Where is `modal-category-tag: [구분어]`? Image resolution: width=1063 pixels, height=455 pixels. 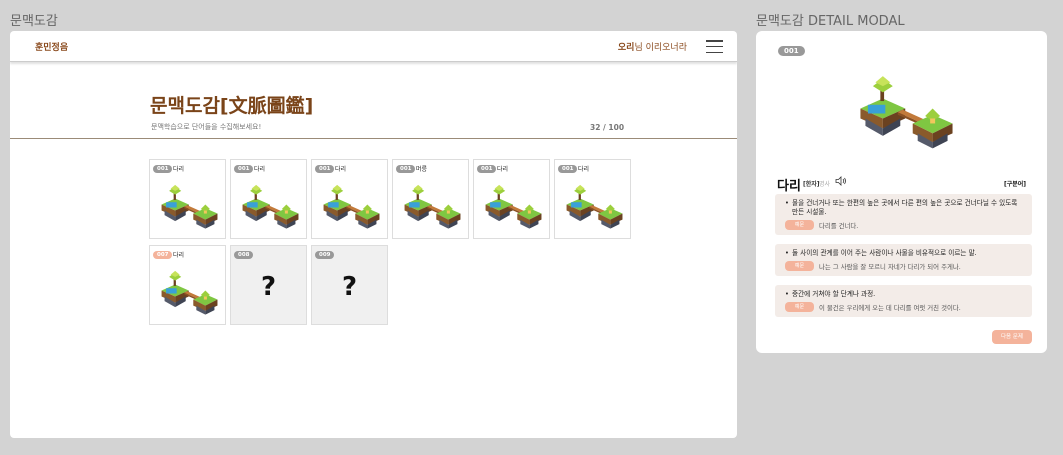 modal-category-tag: [구분어] is located at coordinates (1014, 184).